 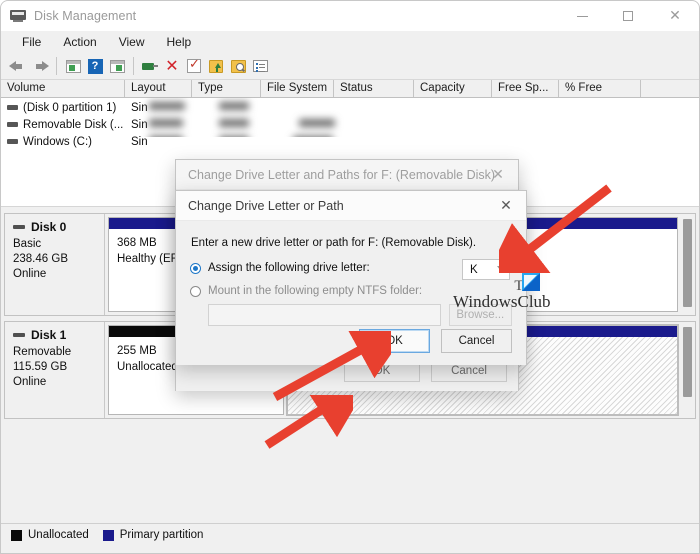 What do you see at coordinates (324, 315) in the screenshot?
I see `mount-path-input` at bounding box center [324, 315].